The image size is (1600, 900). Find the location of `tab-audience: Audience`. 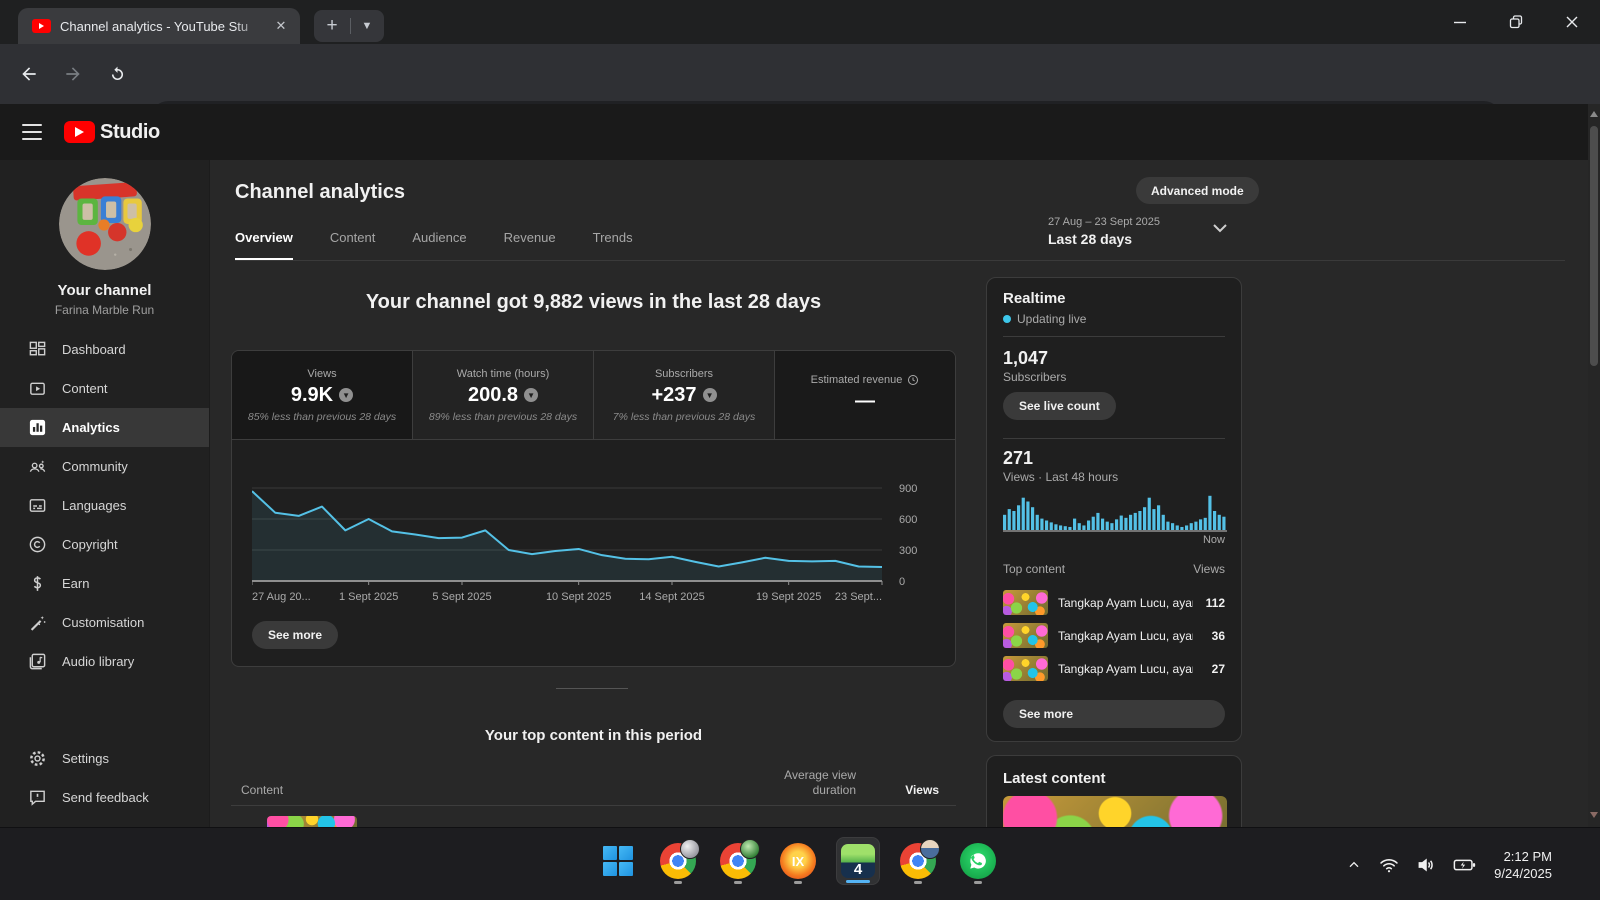

tab-audience: Audience is located at coordinates (439, 245).